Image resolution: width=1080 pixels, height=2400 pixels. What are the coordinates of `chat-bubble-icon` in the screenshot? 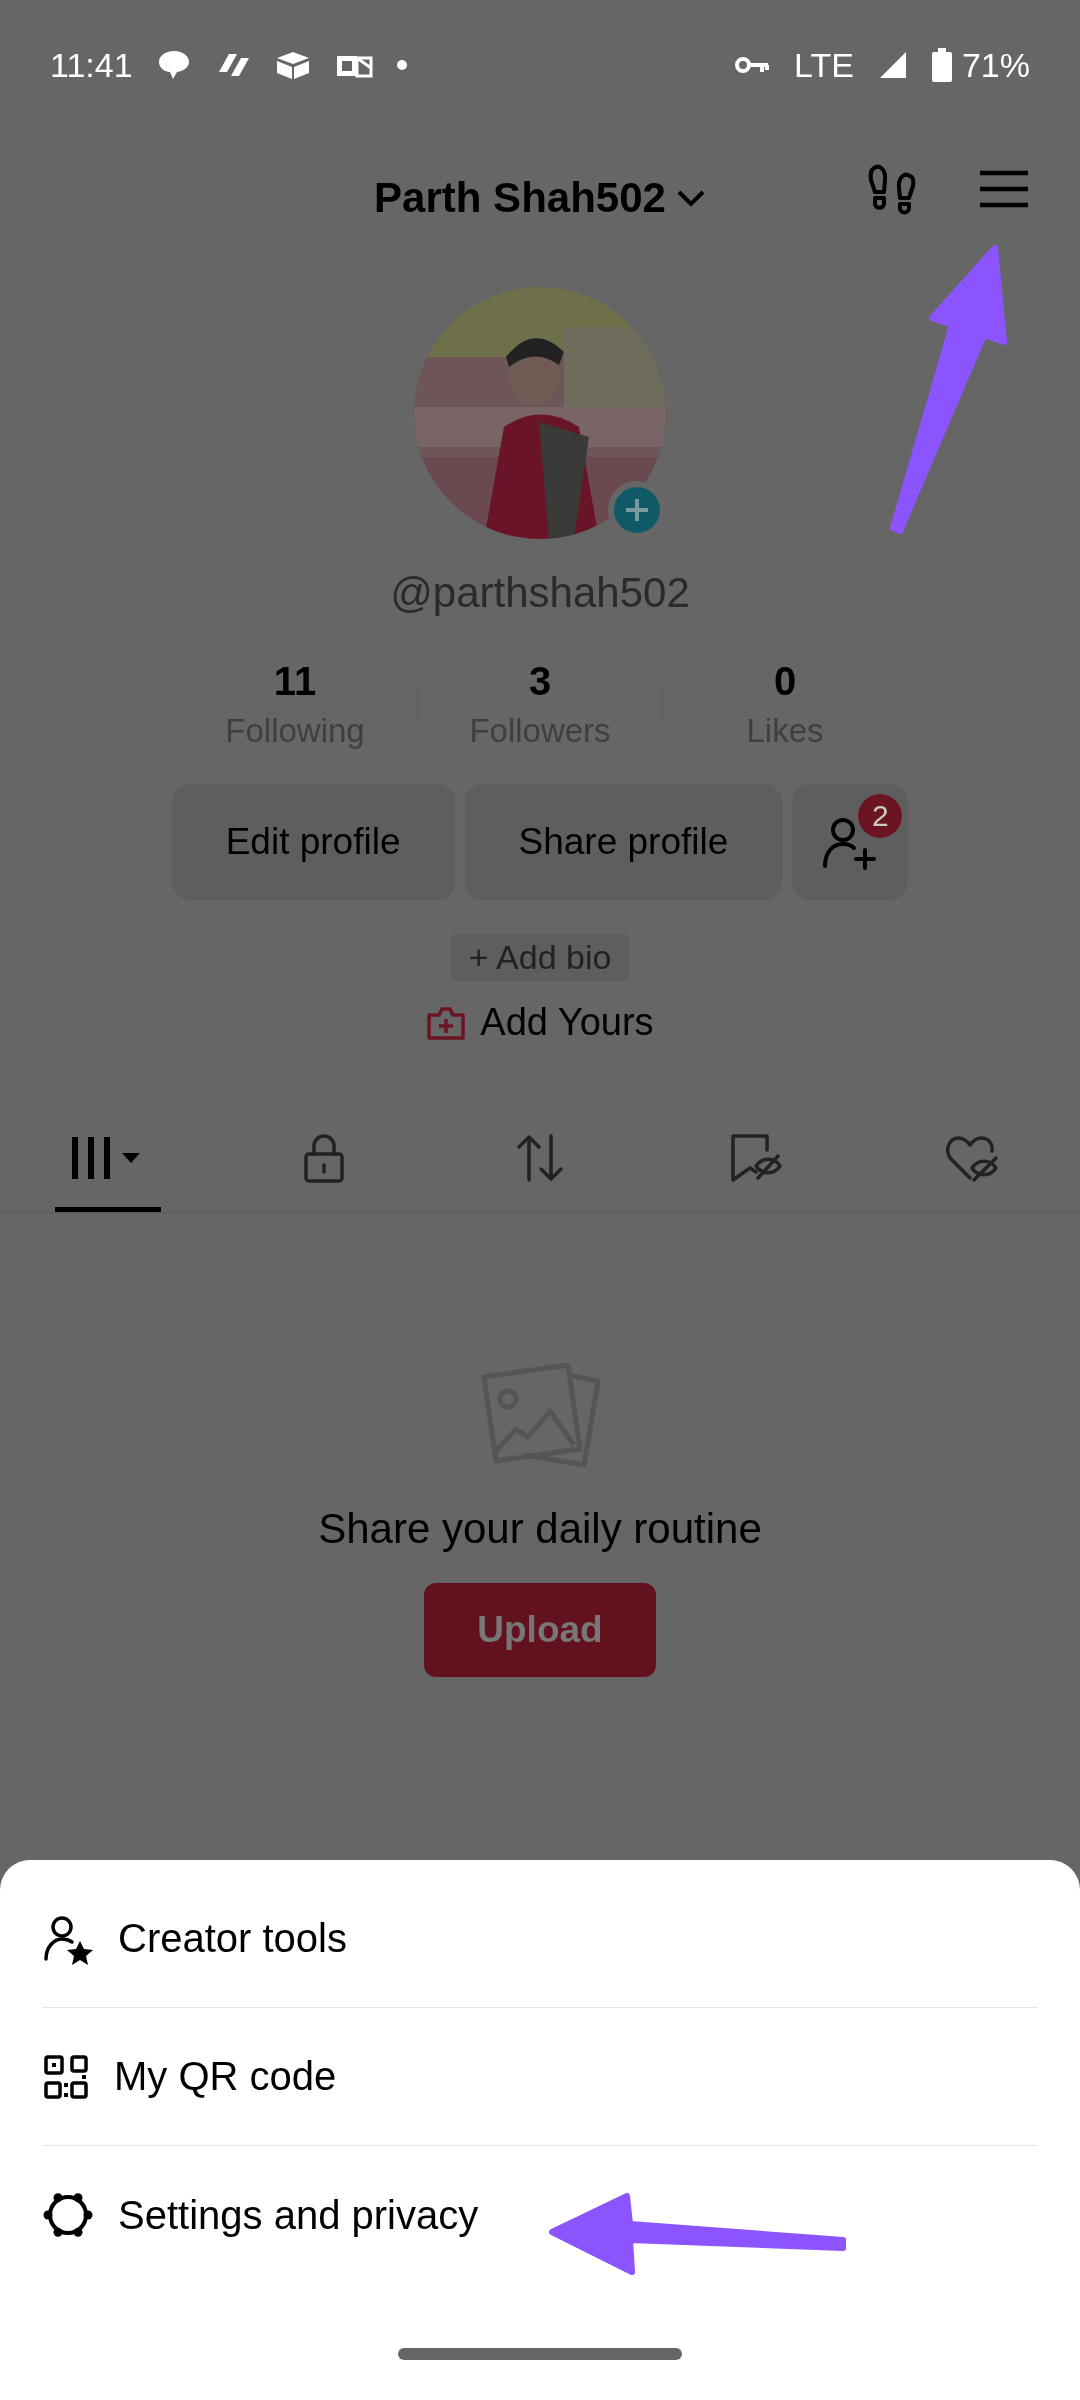 It's located at (173, 65).